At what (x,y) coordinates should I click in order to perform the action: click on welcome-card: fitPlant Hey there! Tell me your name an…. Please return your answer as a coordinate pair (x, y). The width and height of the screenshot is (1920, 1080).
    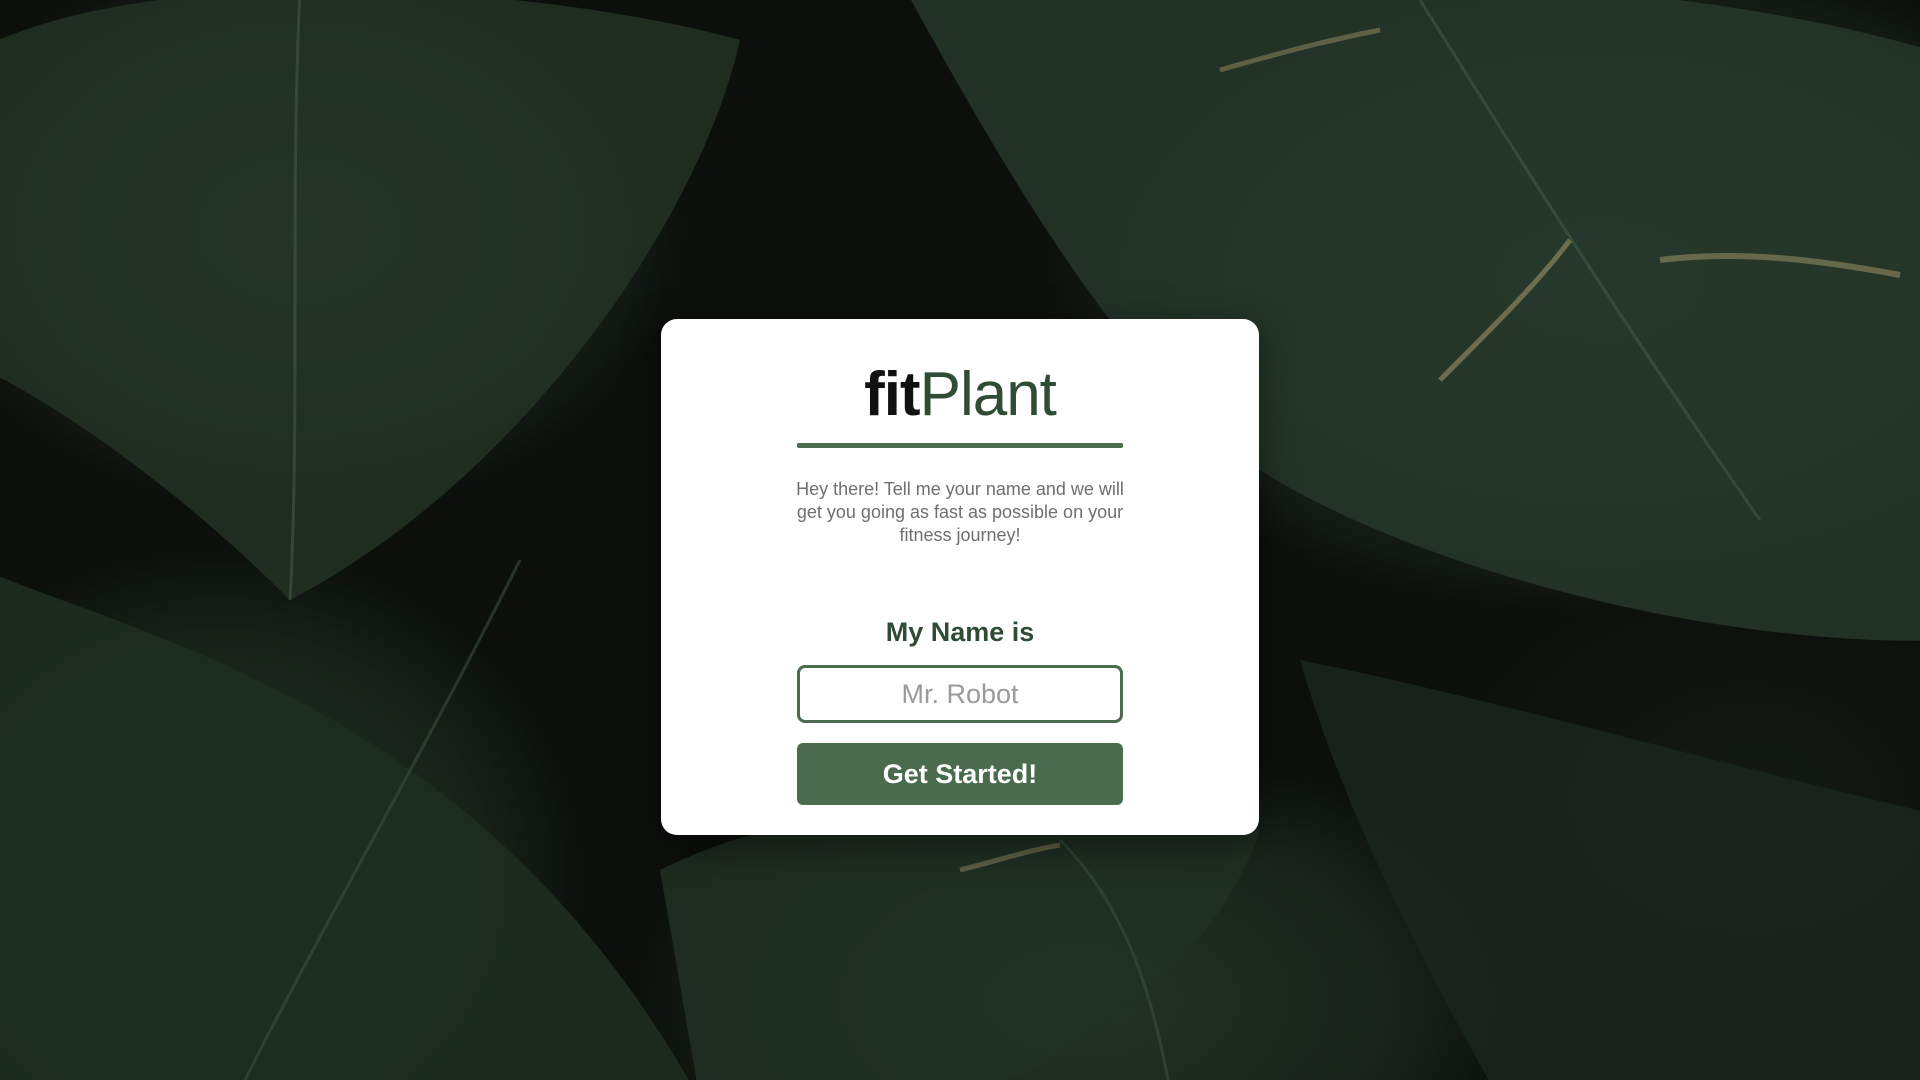
    Looking at the image, I should click on (960, 577).